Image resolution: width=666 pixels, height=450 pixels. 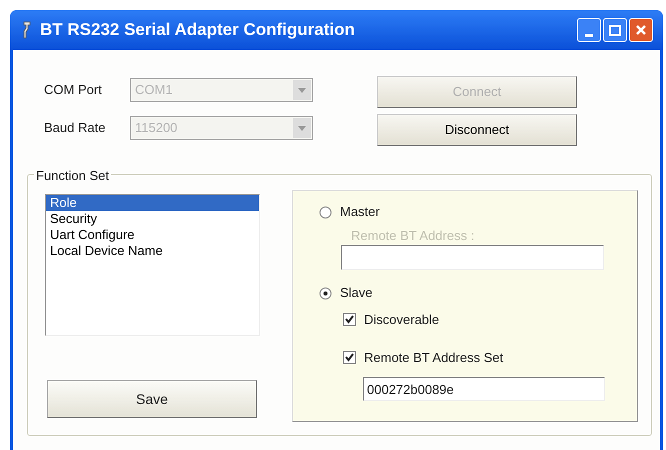 What do you see at coordinates (472, 257) in the screenshot?
I see `remote-address-field` at bounding box center [472, 257].